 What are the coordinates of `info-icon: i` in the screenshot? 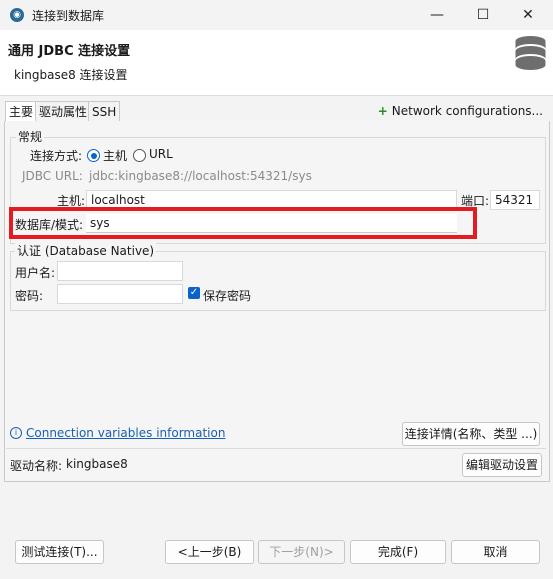 It's located at (16, 433).